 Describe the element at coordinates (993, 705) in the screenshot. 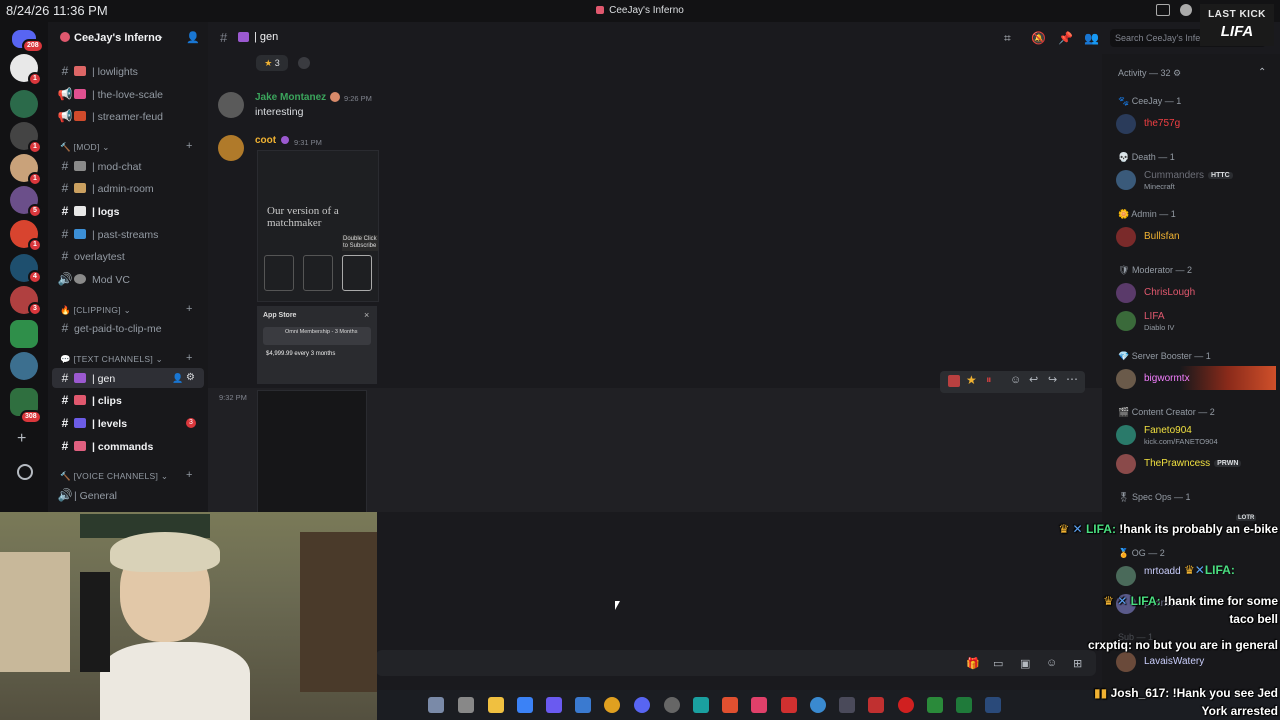

I see `steam-icon` at that location.